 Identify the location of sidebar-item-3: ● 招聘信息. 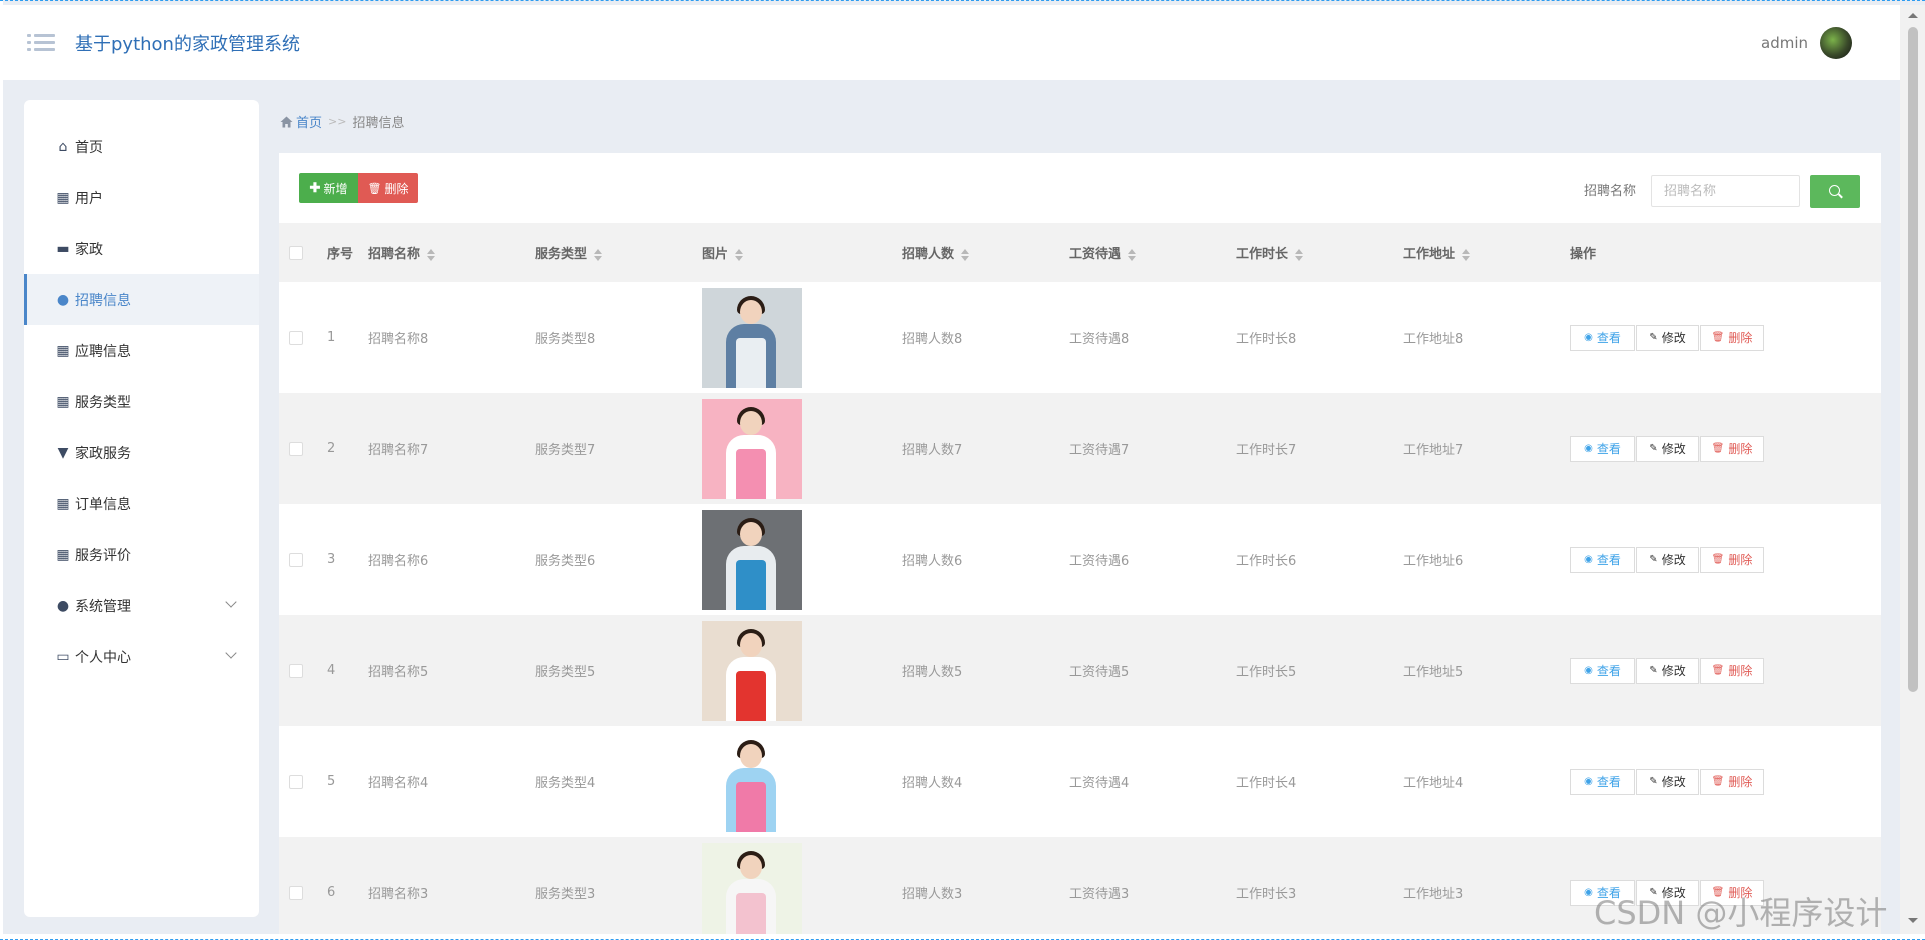
(141, 299).